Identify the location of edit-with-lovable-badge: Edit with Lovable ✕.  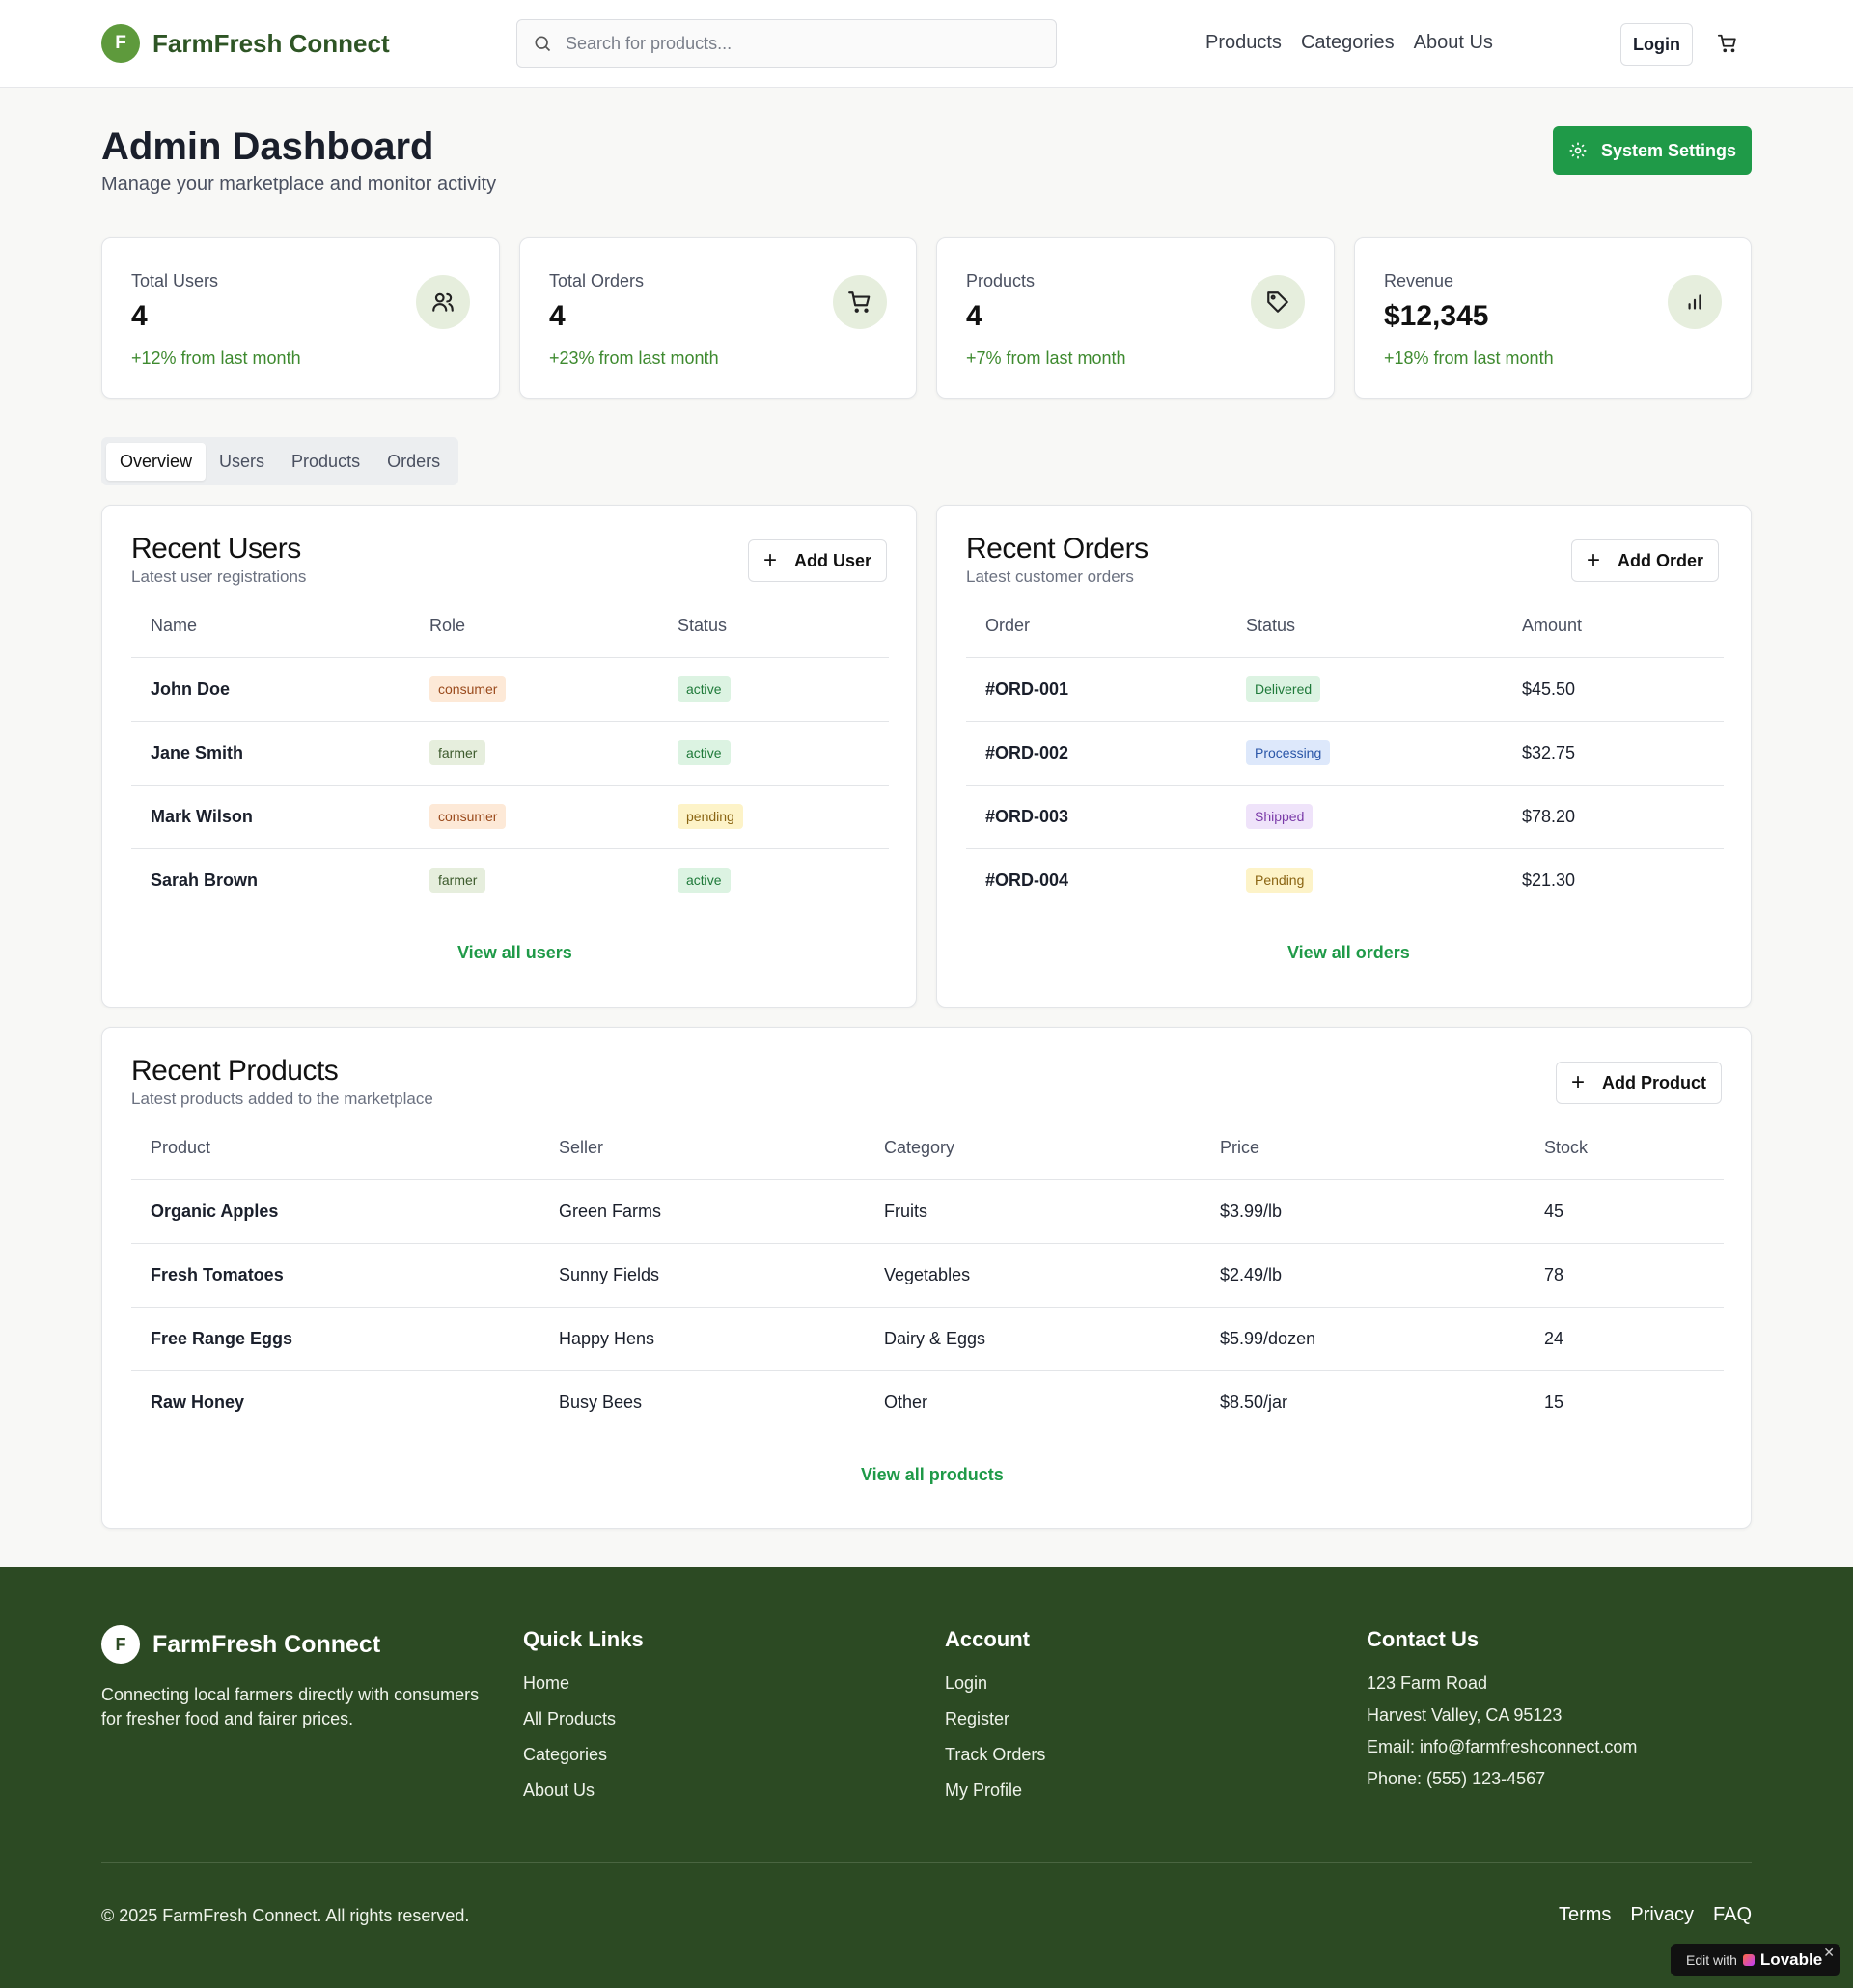
(1755, 1960).